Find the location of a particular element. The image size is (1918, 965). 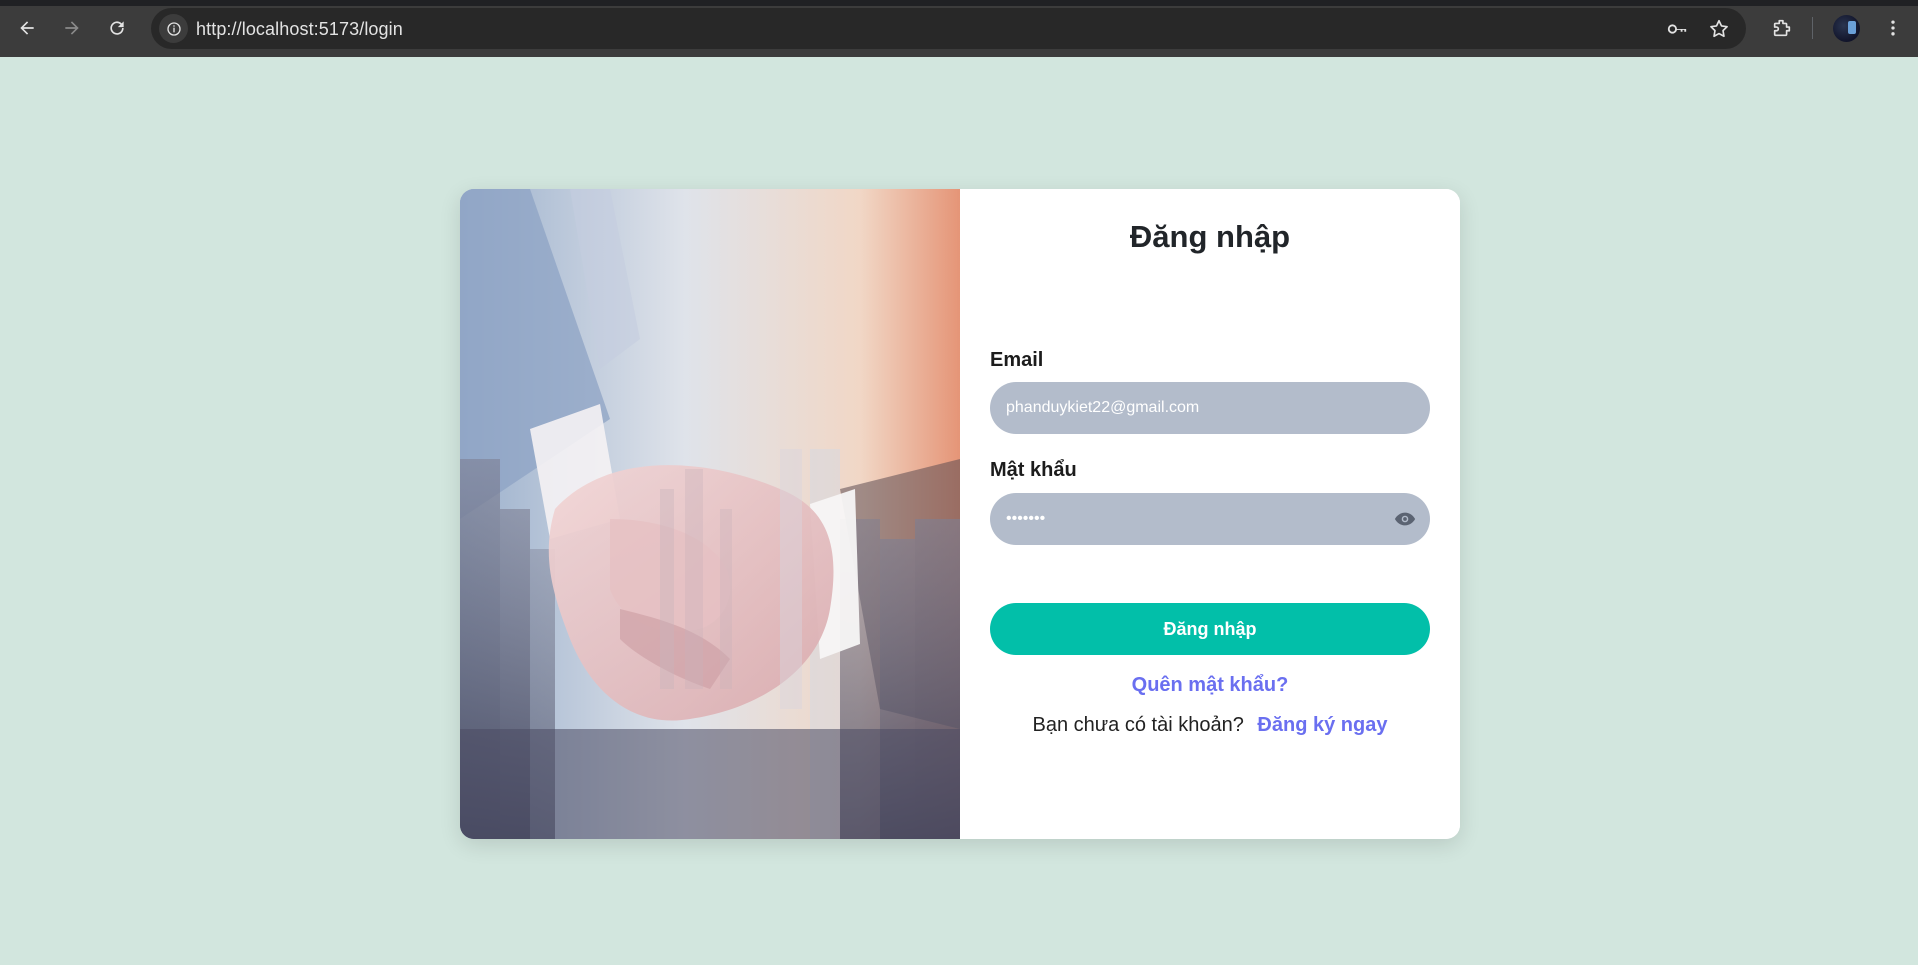

show-password-button is located at coordinates (1405, 519).